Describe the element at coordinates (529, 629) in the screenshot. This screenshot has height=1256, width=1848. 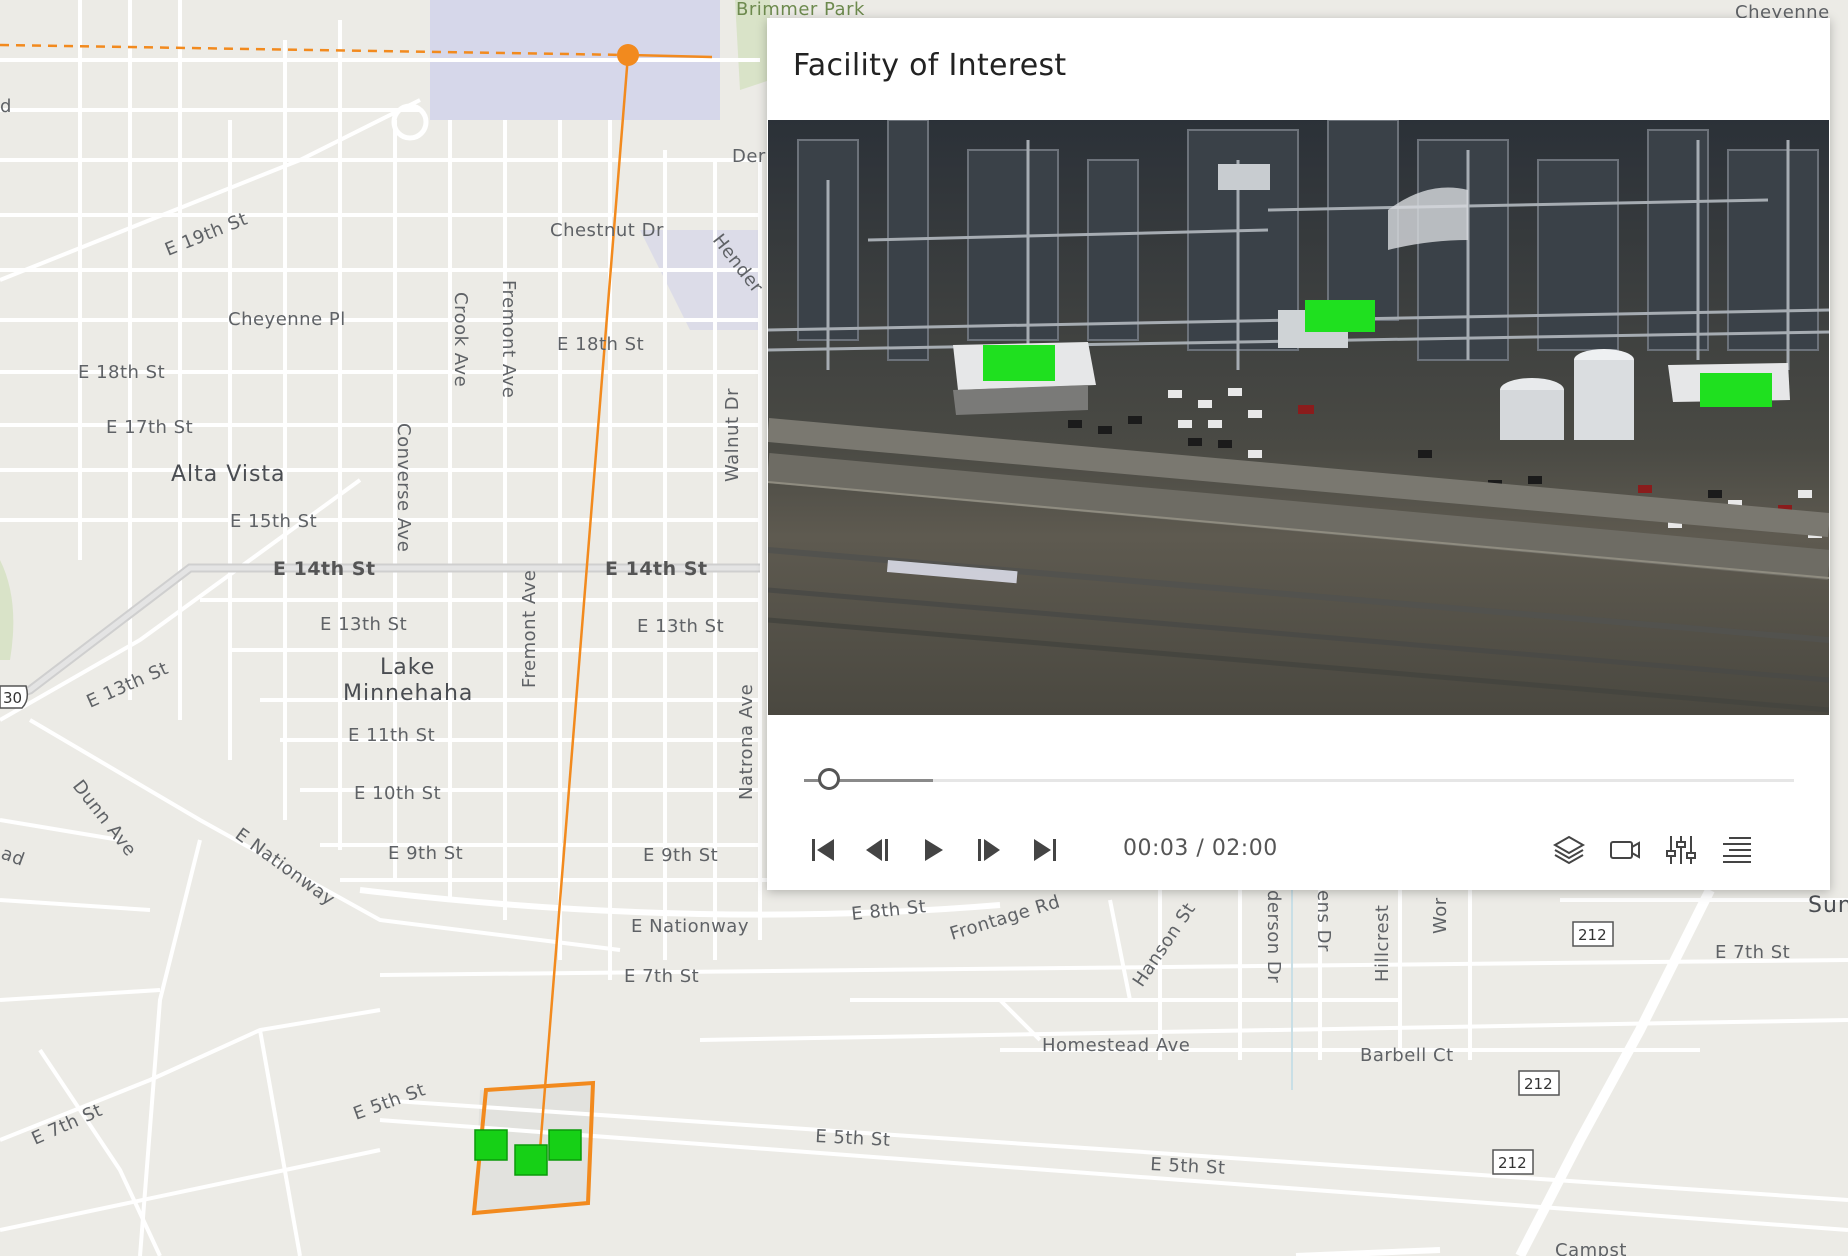
I see `label-fremont-ave-south: Fremont Ave` at that location.